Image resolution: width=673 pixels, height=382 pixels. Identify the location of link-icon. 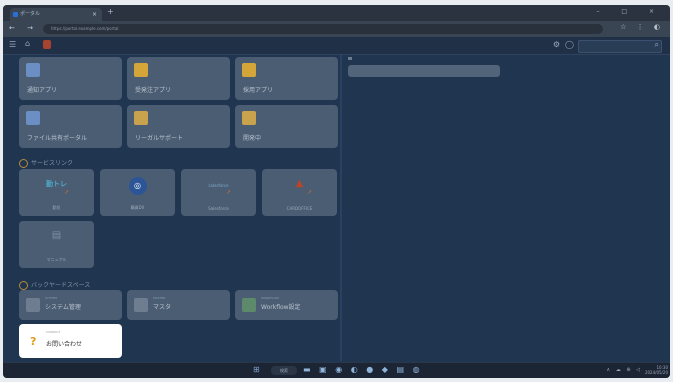
(23, 163).